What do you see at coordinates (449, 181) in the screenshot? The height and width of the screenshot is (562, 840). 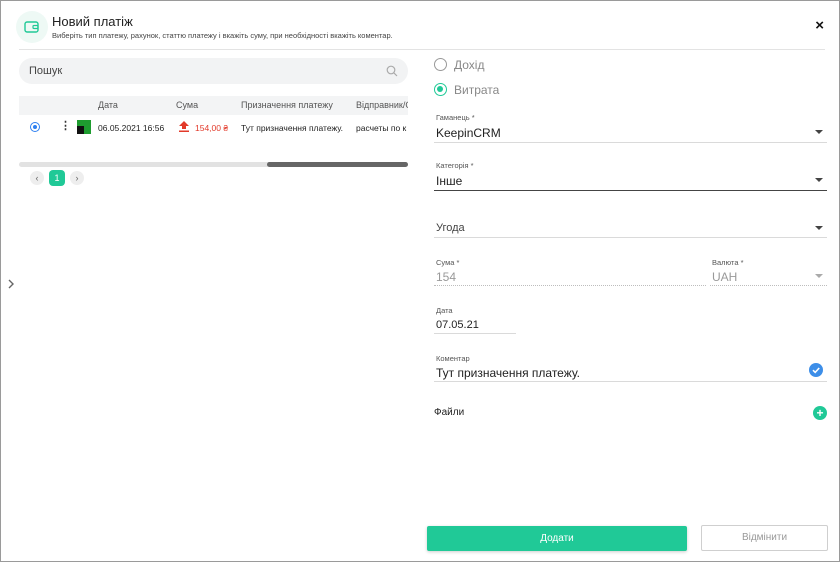 I see `category-select: Інше` at bounding box center [449, 181].